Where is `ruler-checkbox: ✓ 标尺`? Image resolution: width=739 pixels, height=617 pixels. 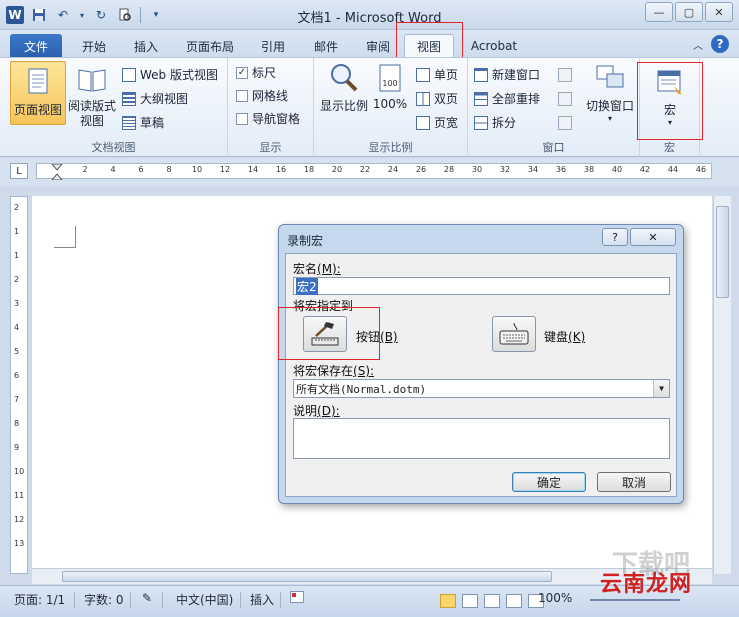 ruler-checkbox: ✓ 标尺 is located at coordinates (256, 72).